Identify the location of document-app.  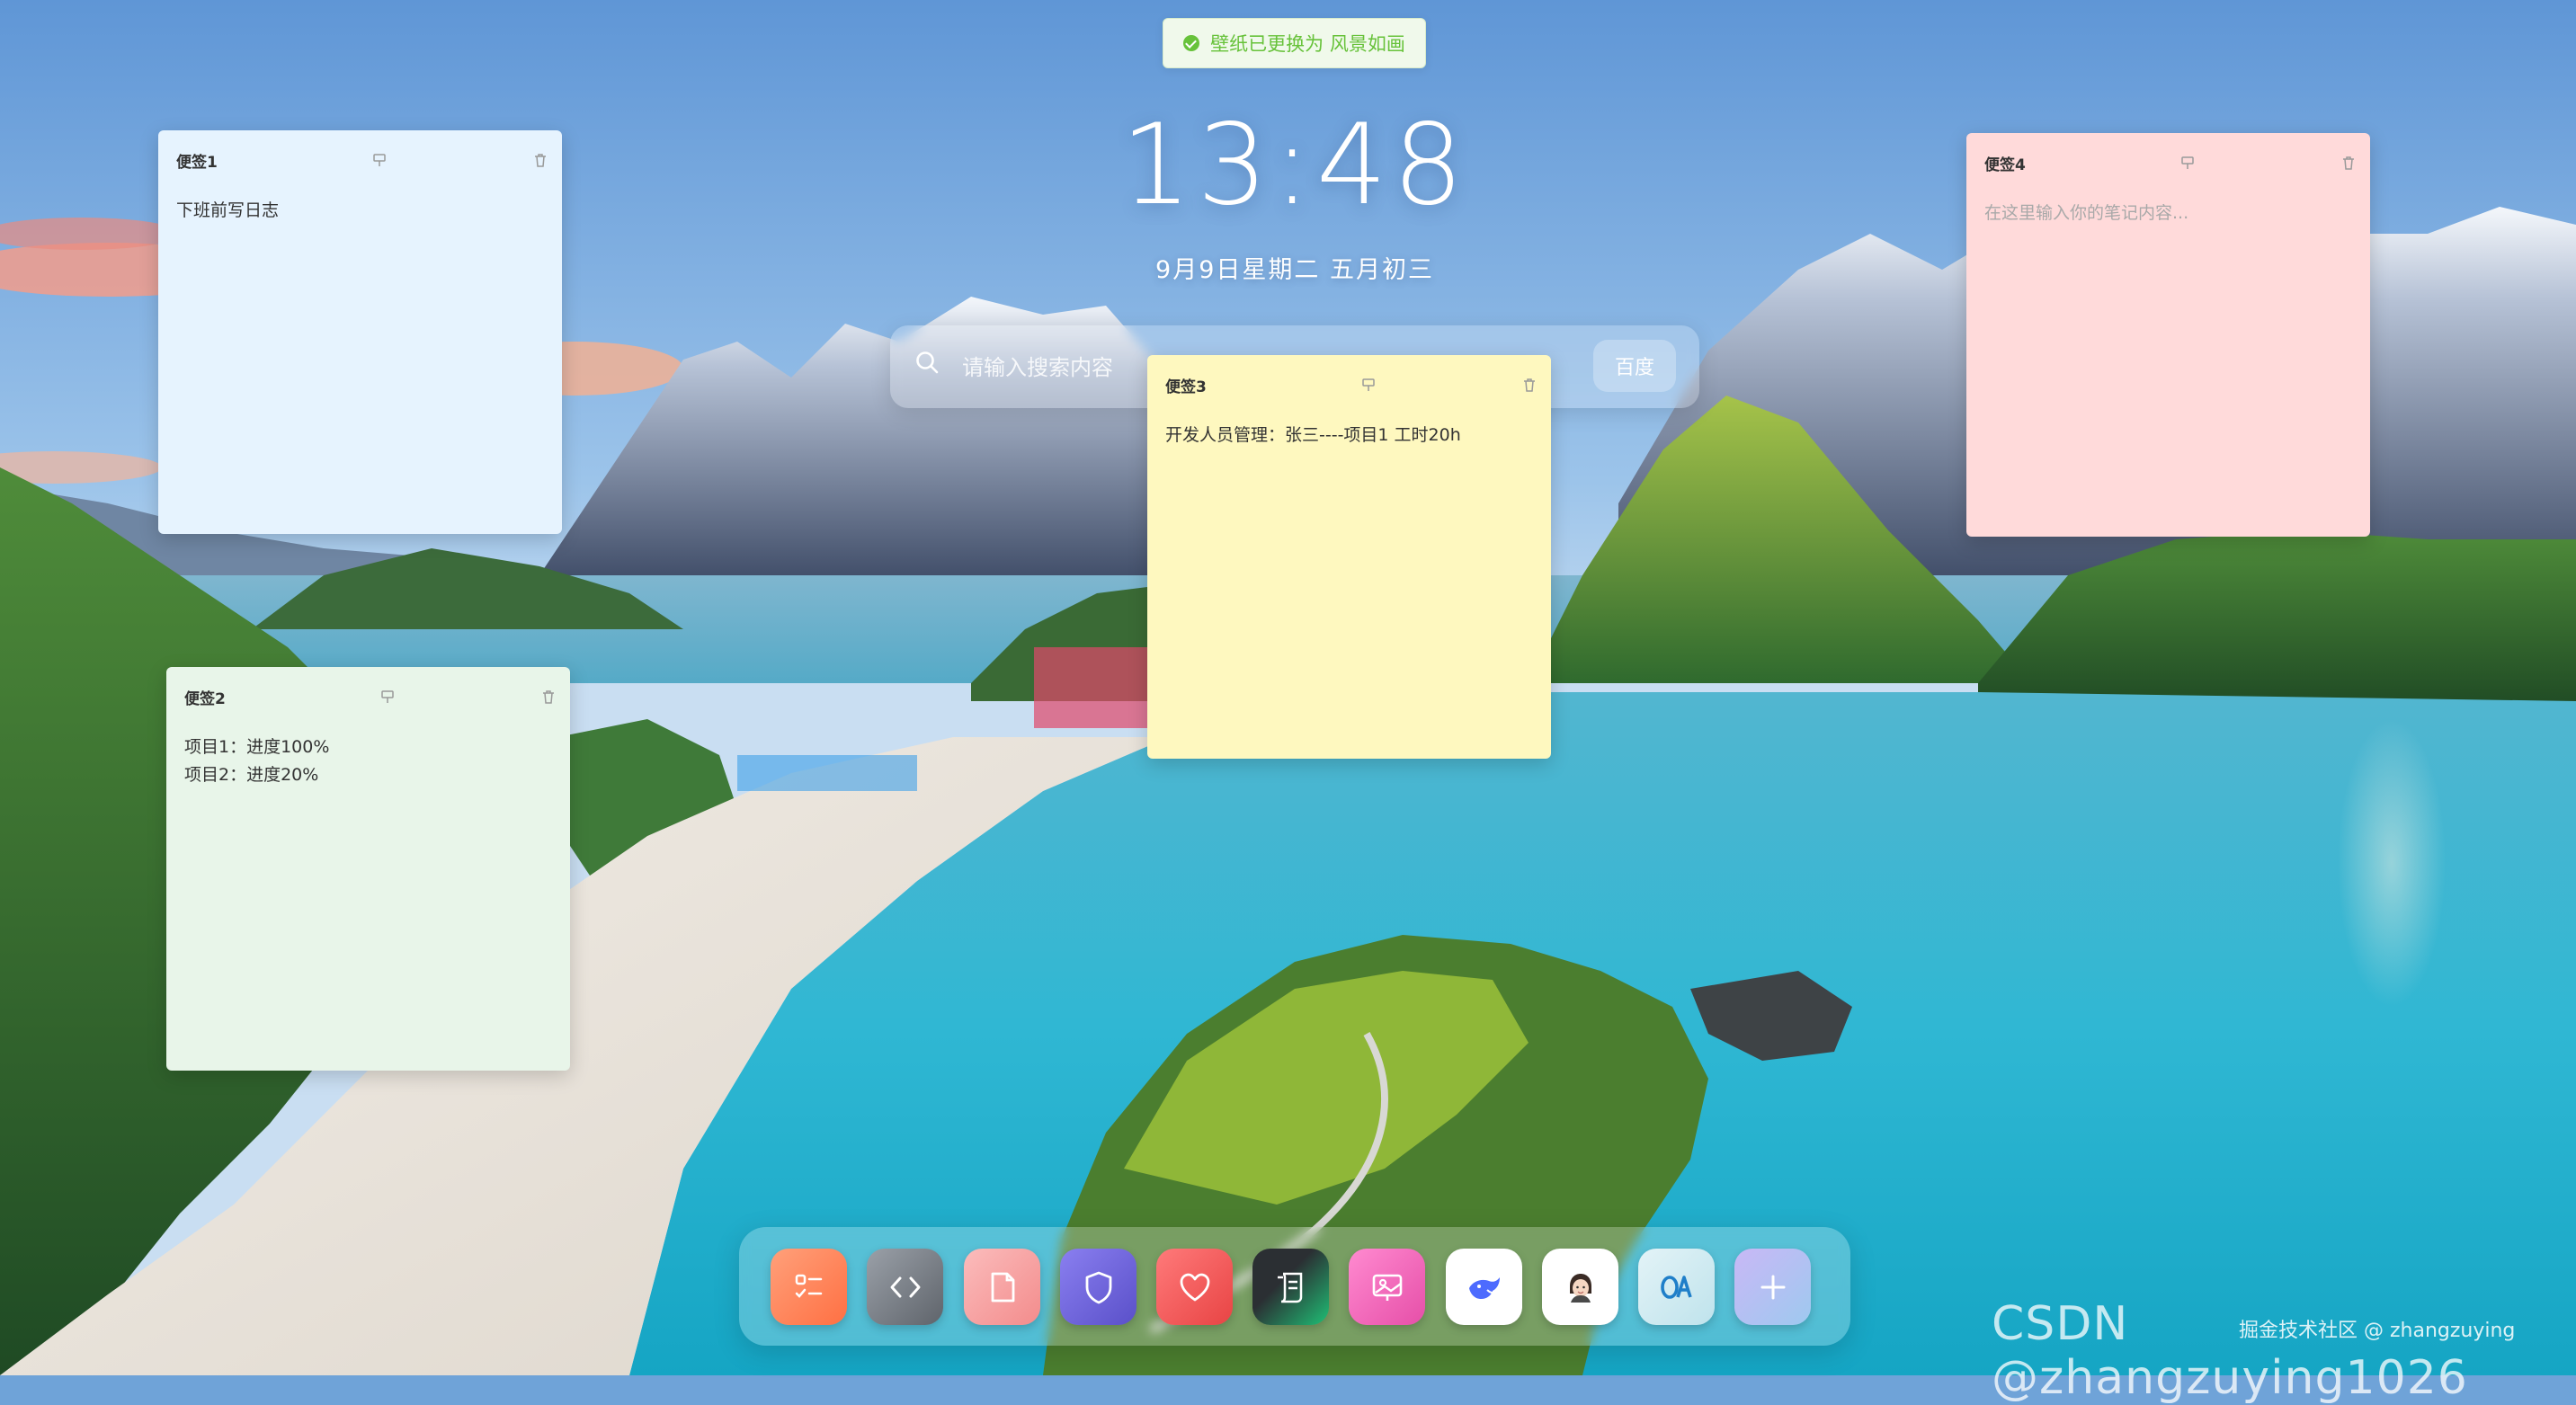
(1002, 1287).